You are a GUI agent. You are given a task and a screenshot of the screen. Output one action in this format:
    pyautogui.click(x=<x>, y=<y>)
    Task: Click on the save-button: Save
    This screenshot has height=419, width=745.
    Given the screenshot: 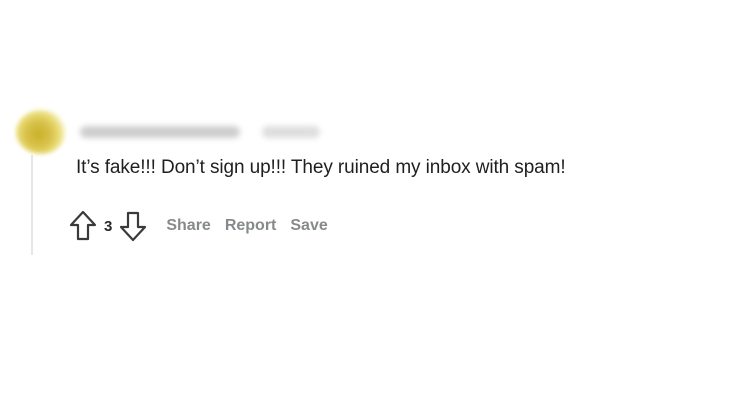 What is the action you would take?
    pyautogui.click(x=308, y=226)
    